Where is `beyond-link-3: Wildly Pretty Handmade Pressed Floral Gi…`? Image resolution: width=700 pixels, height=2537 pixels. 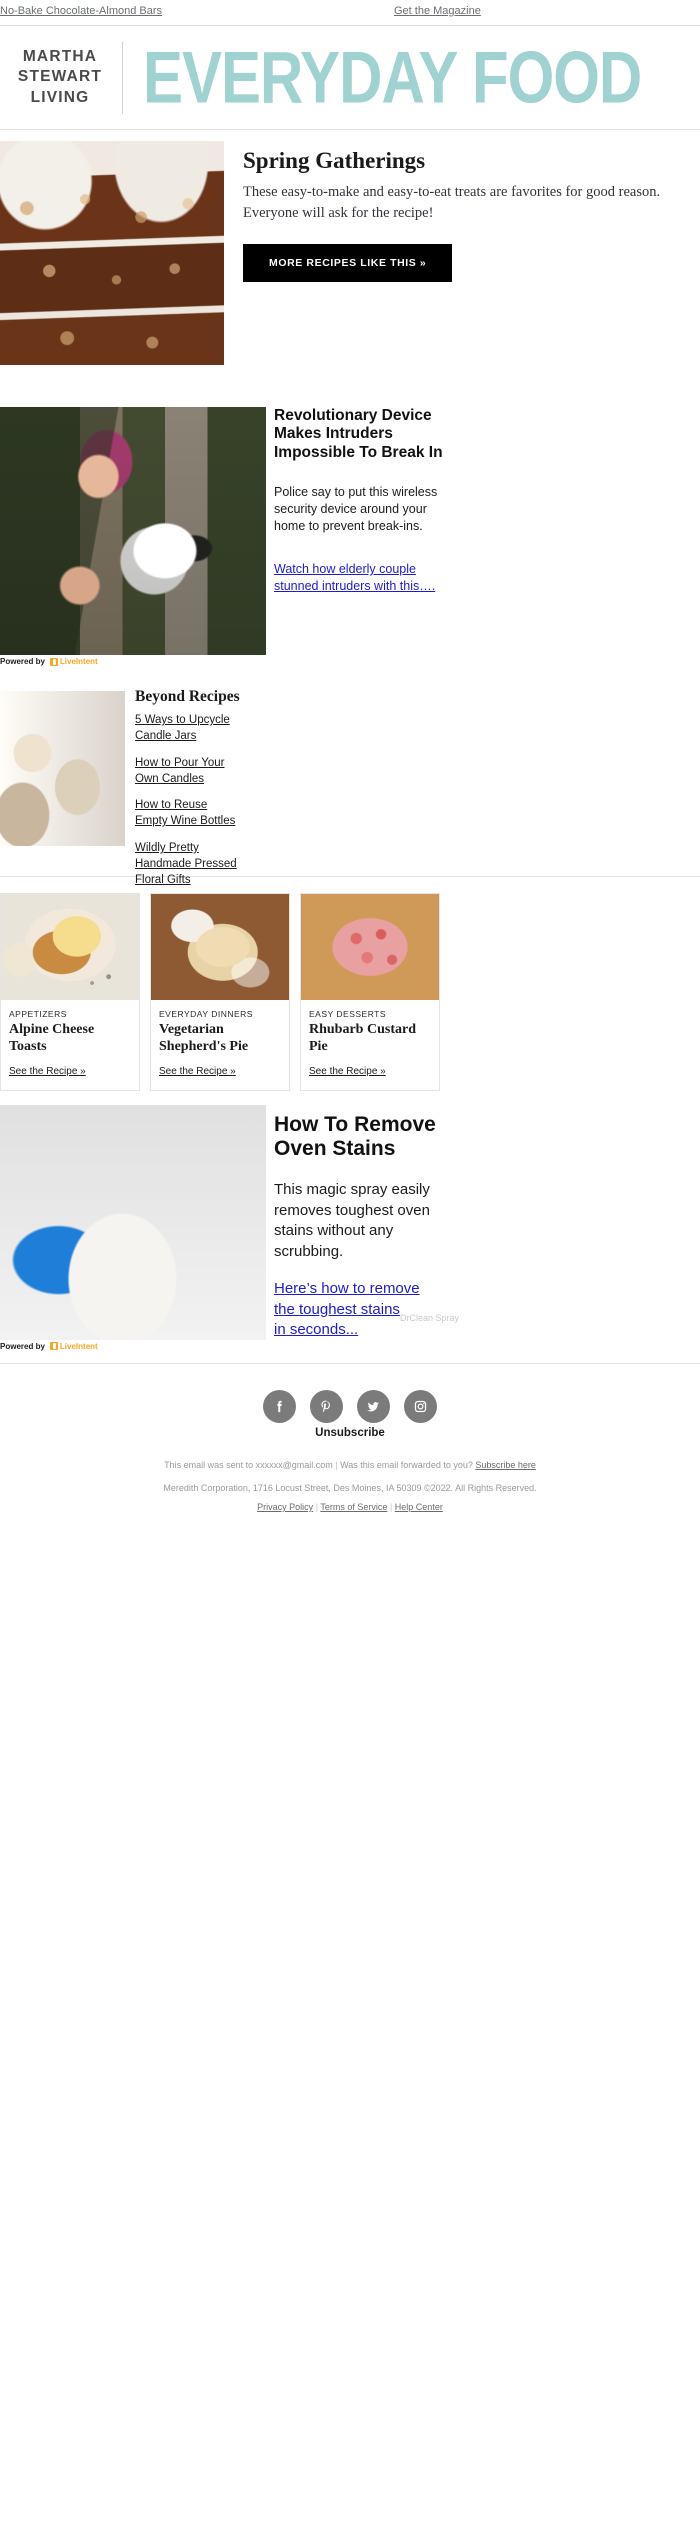
beyond-link-3: Wildly Pretty Handmade Pressed Floral Gi… is located at coordinates (187, 865).